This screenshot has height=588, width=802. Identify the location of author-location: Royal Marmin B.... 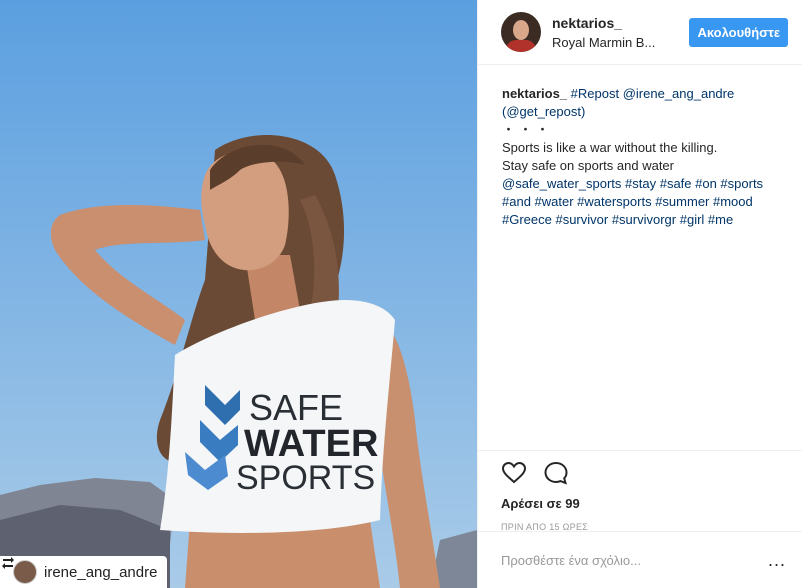
(608, 42).